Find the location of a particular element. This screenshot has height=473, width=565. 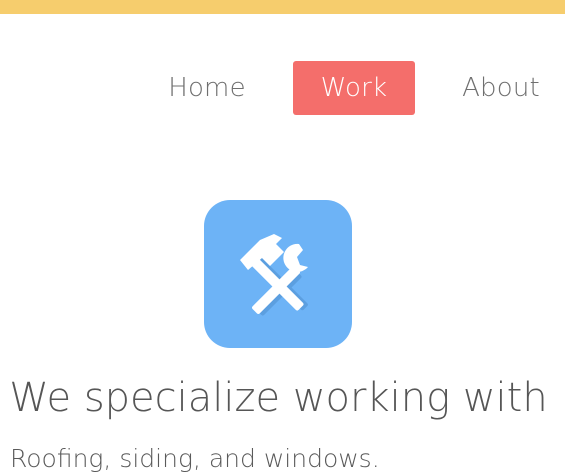

nav-item-work: Work is located at coordinates (354, 88).